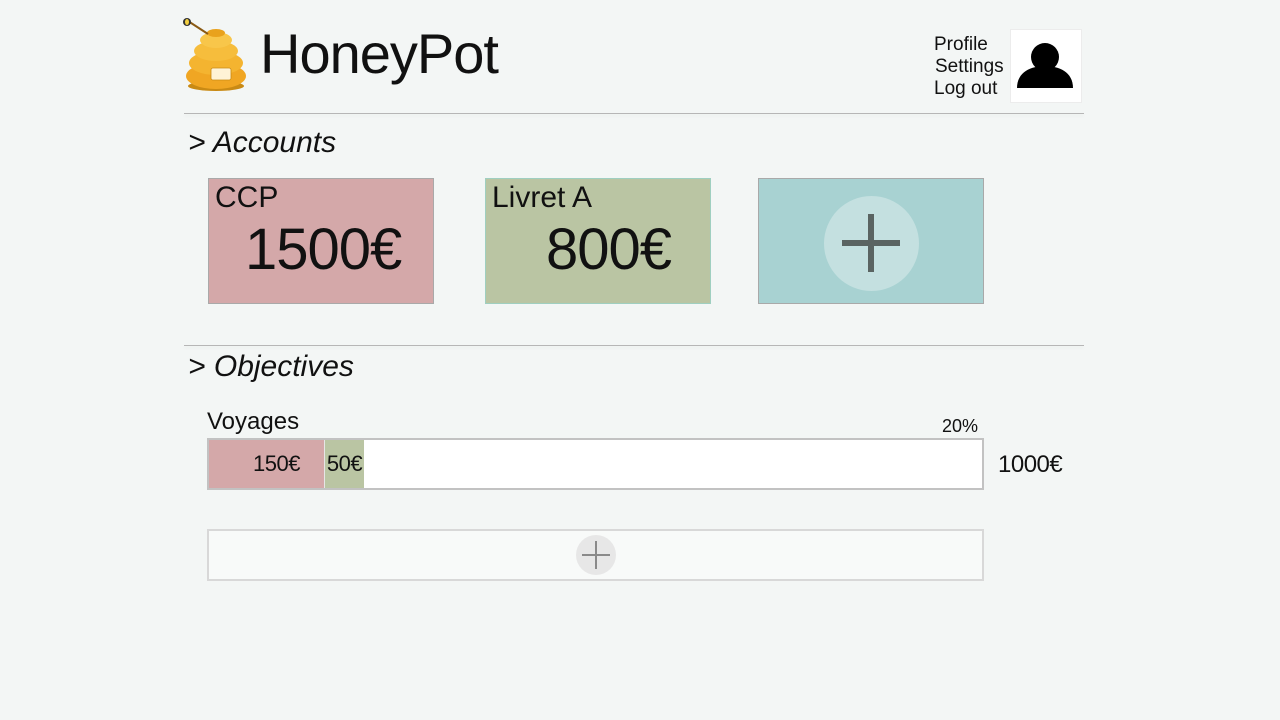  Describe the element at coordinates (634, 113) in the screenshot. I see `header-divider` at that location.